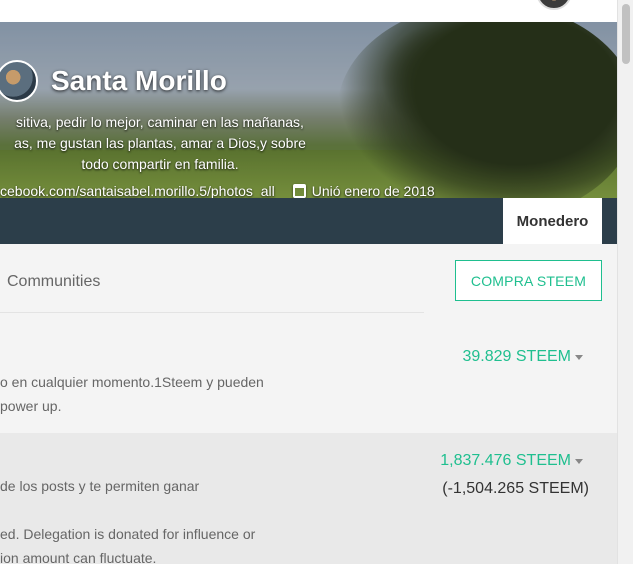 Image resolution: width=633 pixels, height=564 pixels. Describe the element at coordinates (626, 34) in the screenshot. I see `scrollbar-thumb` at that location.